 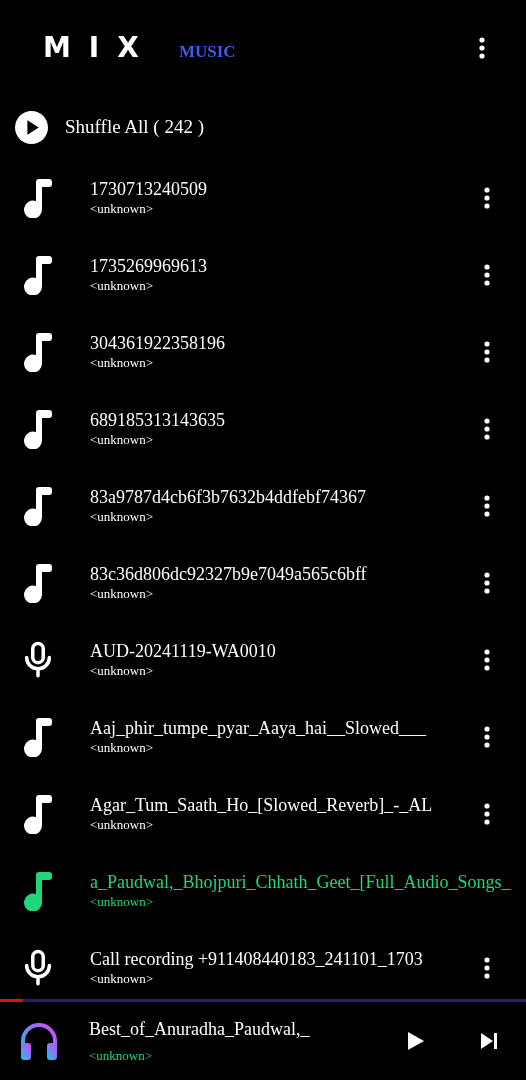 I want to click on song-row: Aaj_phir_tumpe_pyar_Aaya_hai__Slowed___ <unknown>, so click(x=263, y=736).